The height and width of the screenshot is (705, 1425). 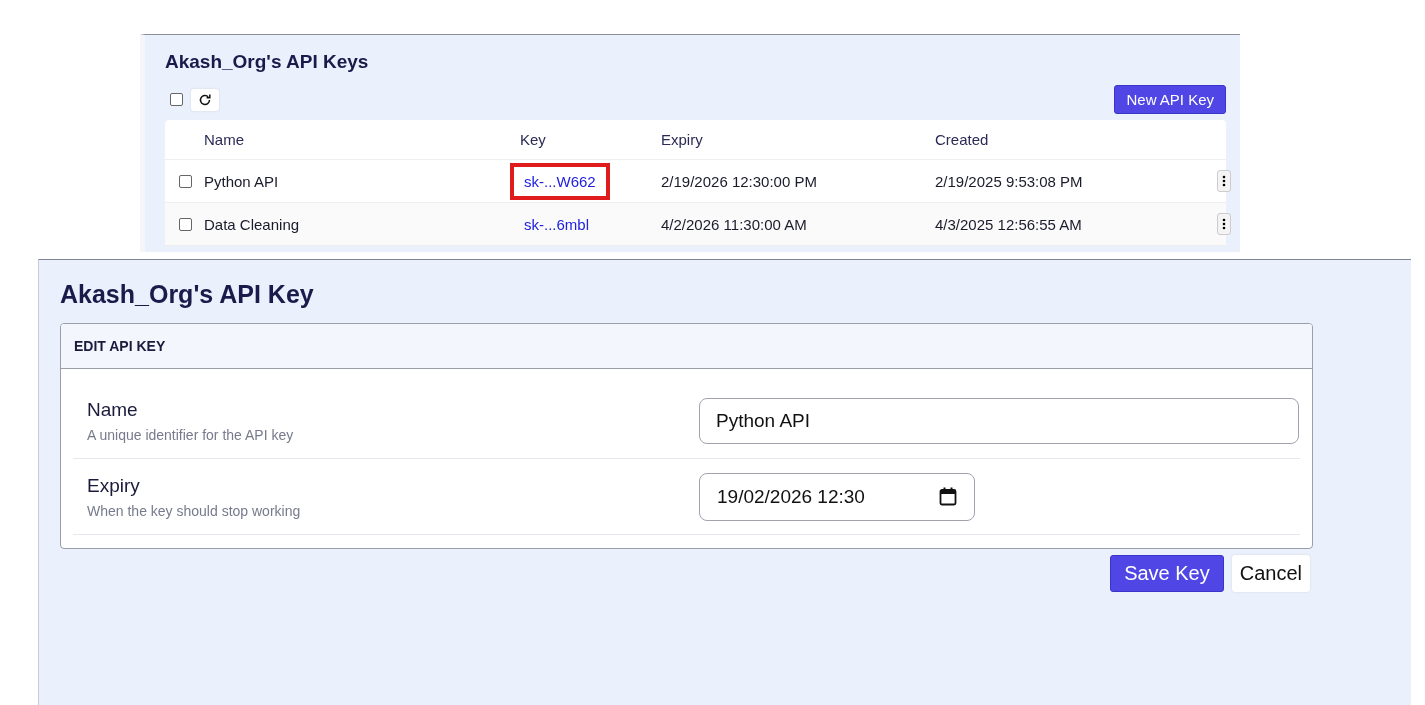 I want to click on refresh-button, so click(x=205, y=99).